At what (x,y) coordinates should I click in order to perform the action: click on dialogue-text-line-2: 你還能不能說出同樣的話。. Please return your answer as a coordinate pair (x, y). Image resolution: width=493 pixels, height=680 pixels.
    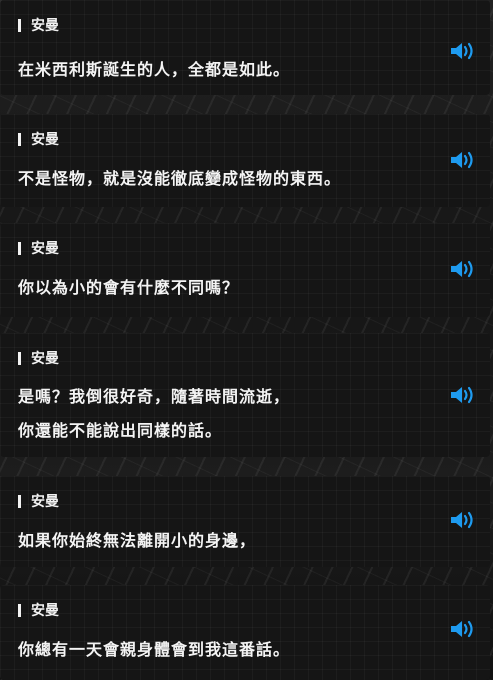
    Looking at the image, I should click on (120, 430).